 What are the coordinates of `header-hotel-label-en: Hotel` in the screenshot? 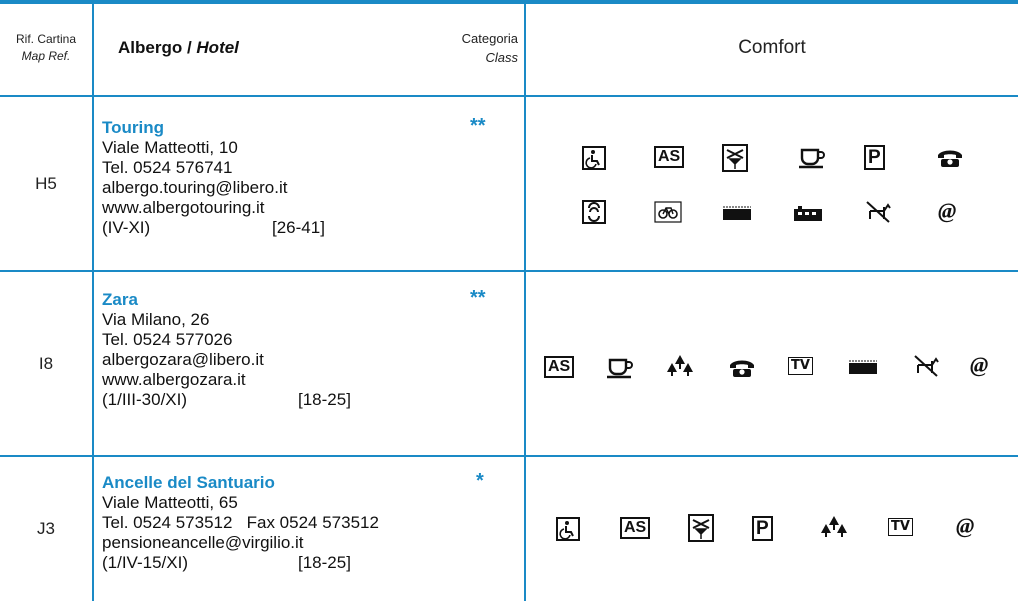 It's located at (217, 47).